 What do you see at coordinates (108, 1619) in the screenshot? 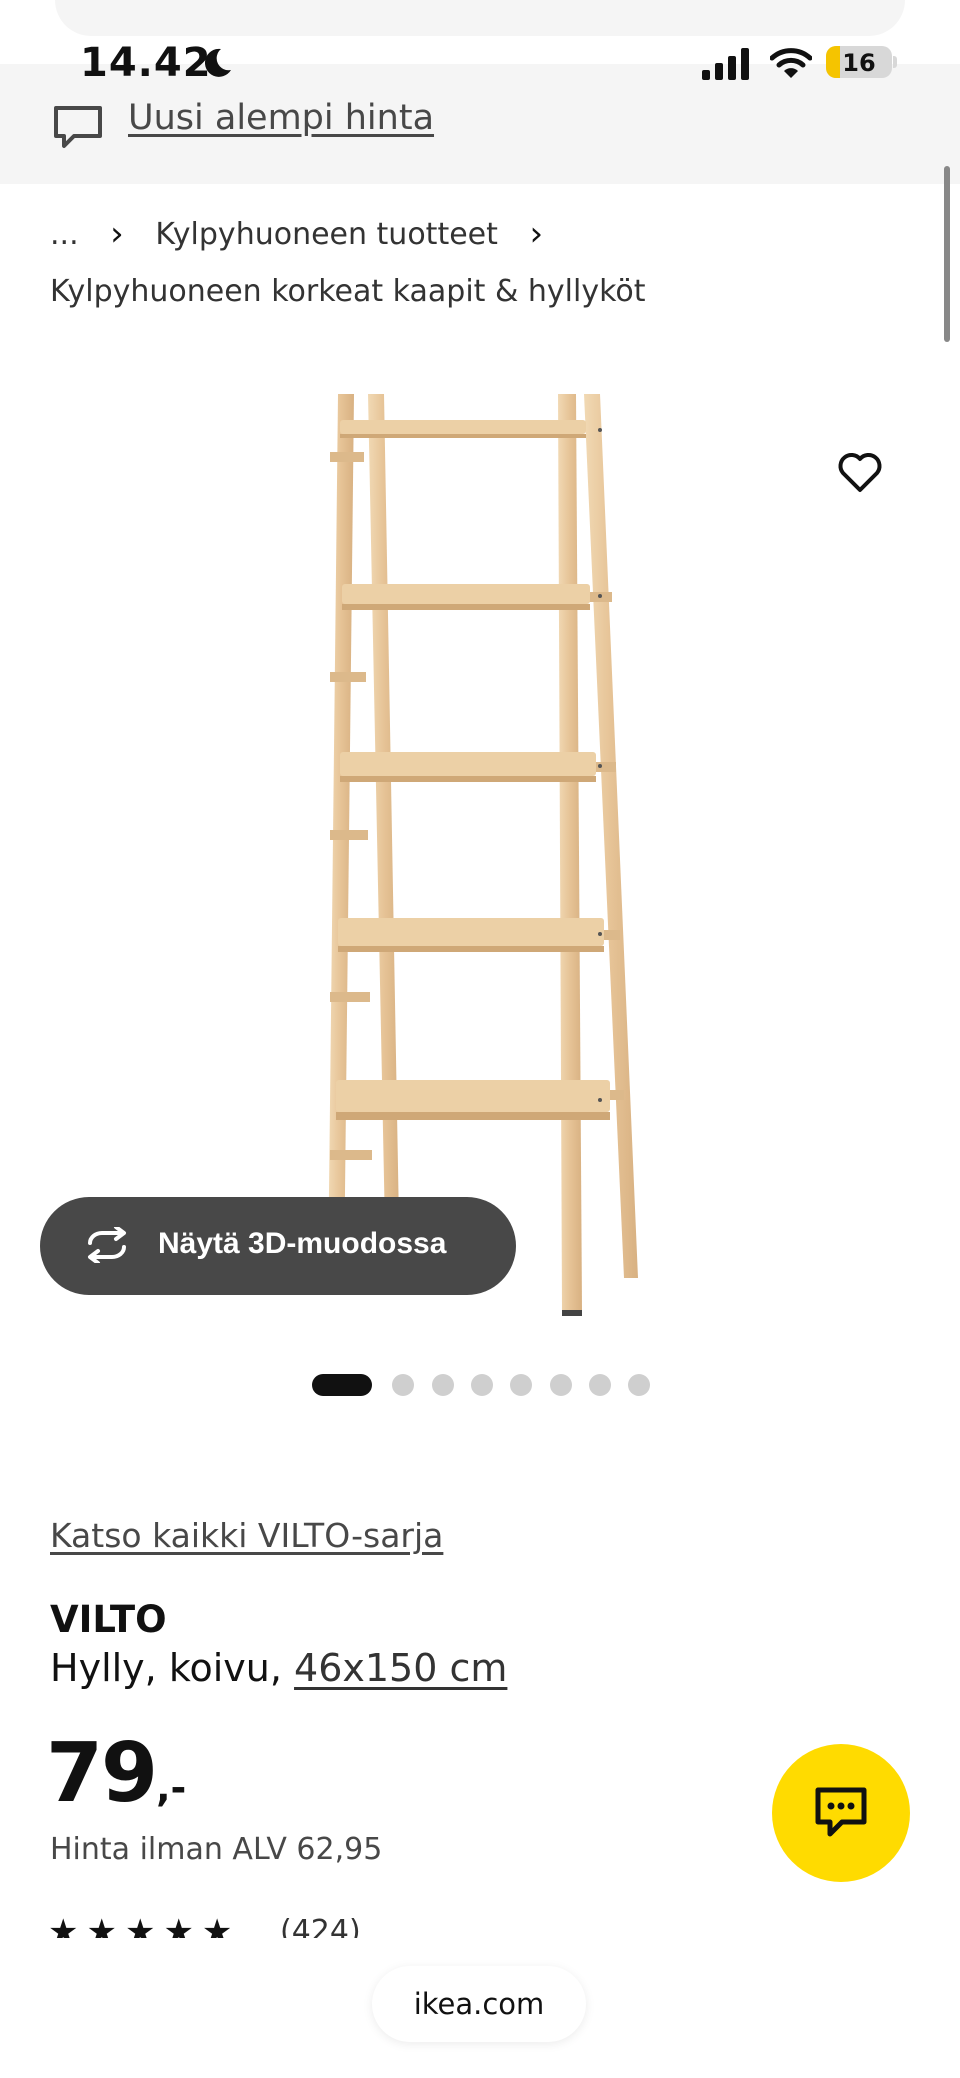
I see `product-name: VILTO` at bounding box center [108, 1619].